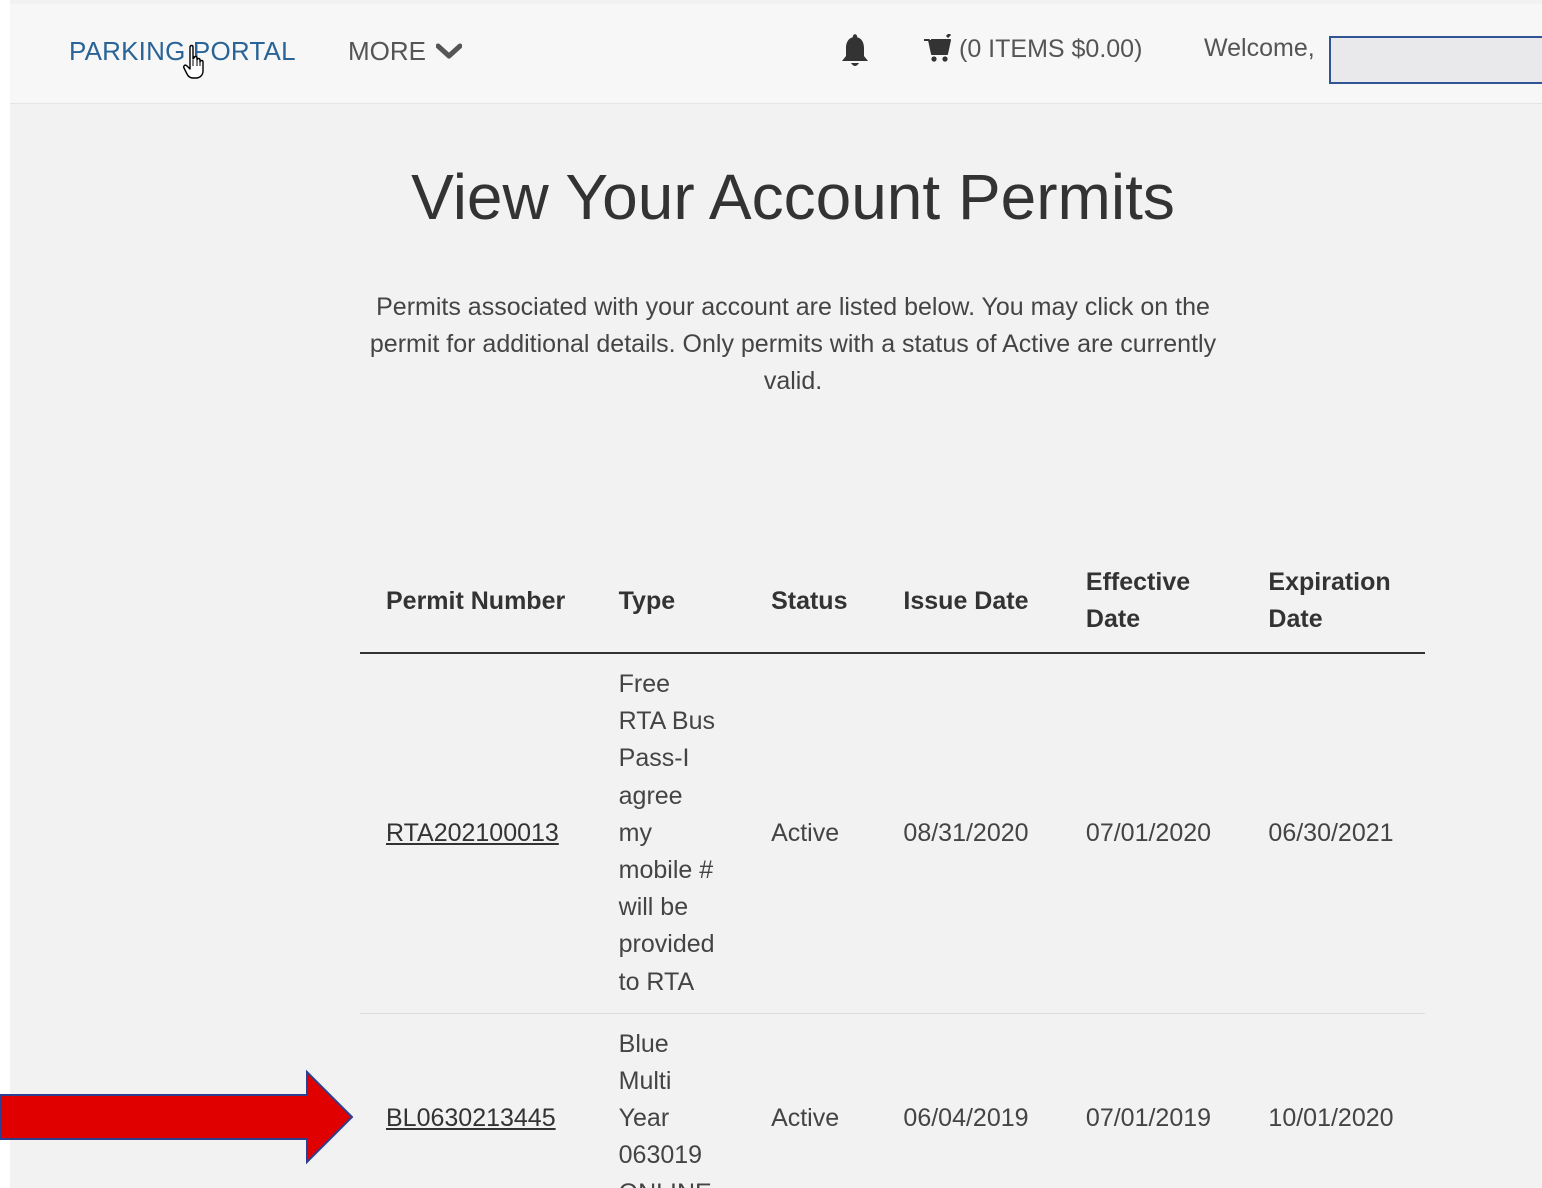 The image size is (1542, 1188). What do you see at coordinates (449, 50) in the screenshot?
I see `chevron-down-icon` at bounding box center [449, 50].